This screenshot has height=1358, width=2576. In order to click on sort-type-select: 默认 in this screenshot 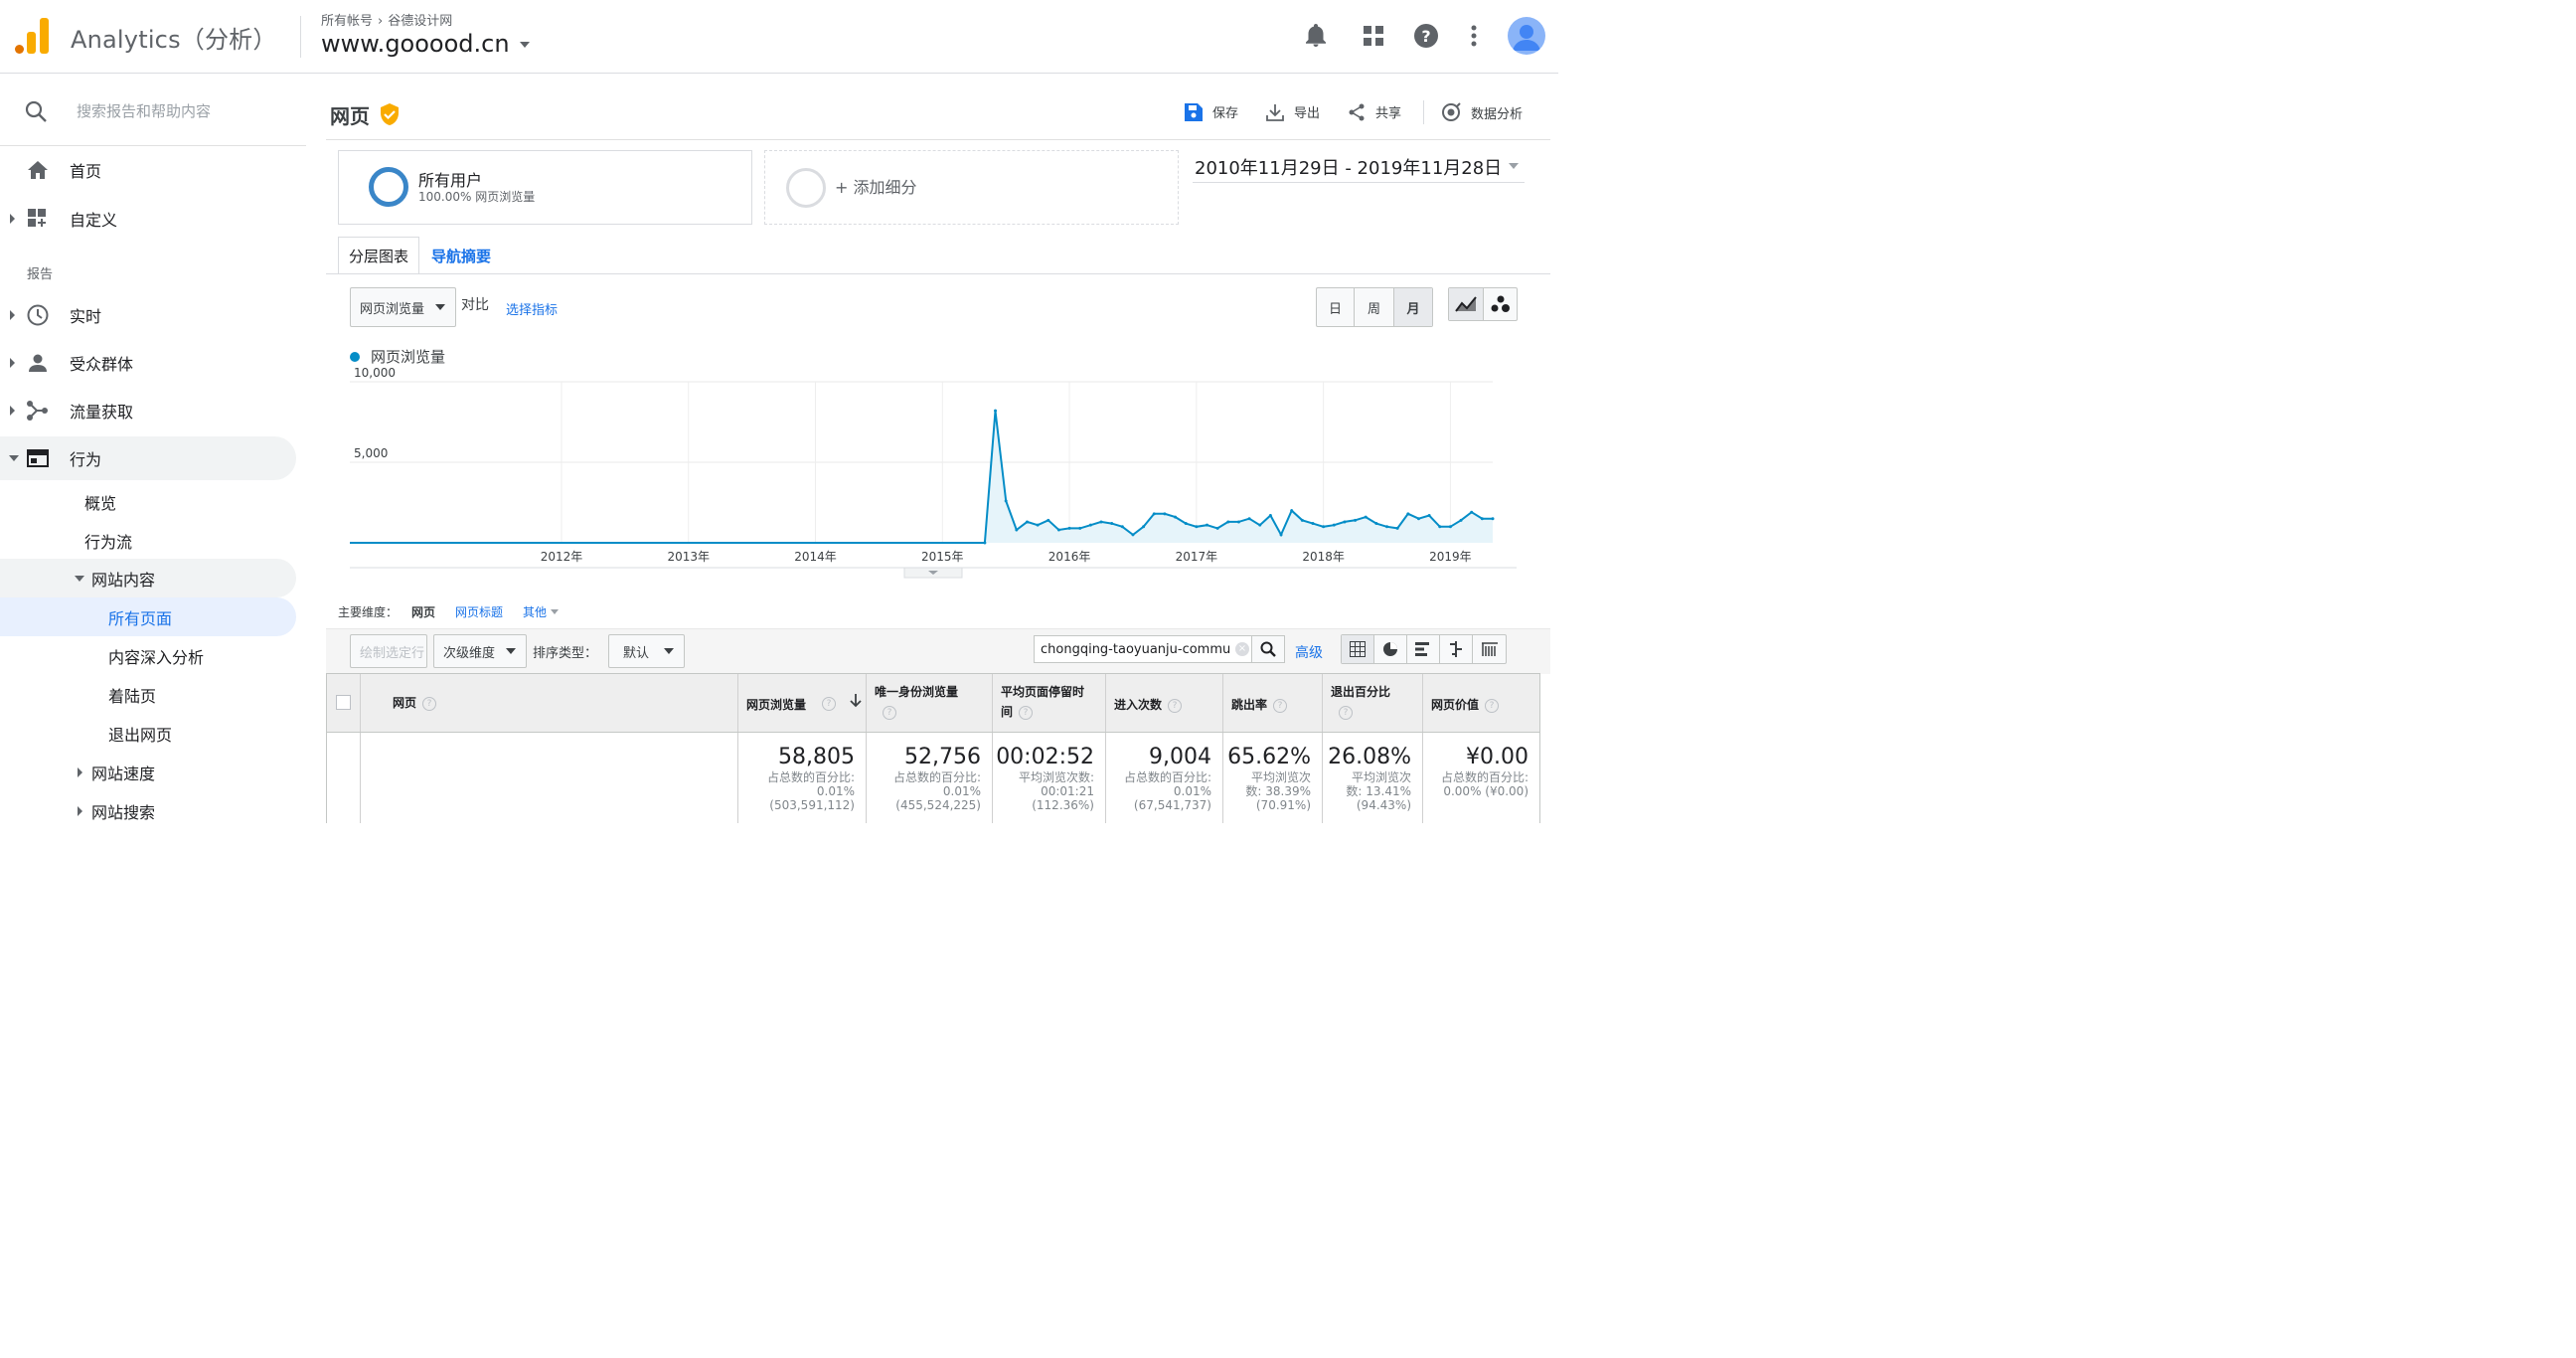, I will do `click(646, 651)`.